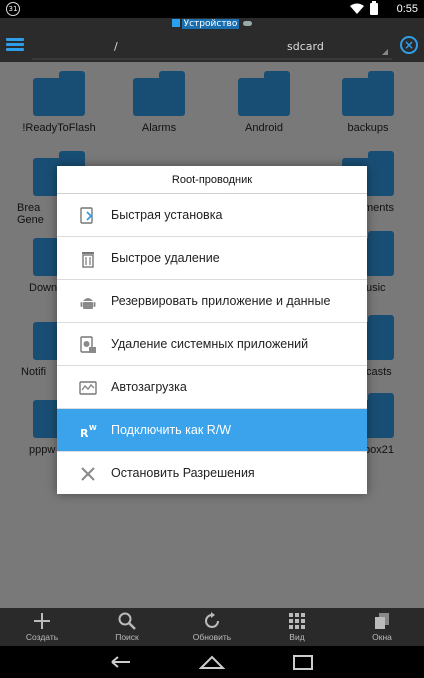  I want to click on menu-item-stop-permissions: Остановить Разрешения, so click(212, 473).